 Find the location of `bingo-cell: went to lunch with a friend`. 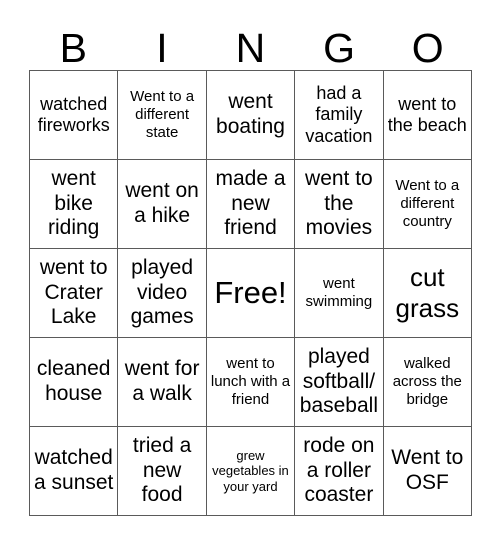

bingo-cell: went to lunch with a friend is located at coordinates (251, 382).